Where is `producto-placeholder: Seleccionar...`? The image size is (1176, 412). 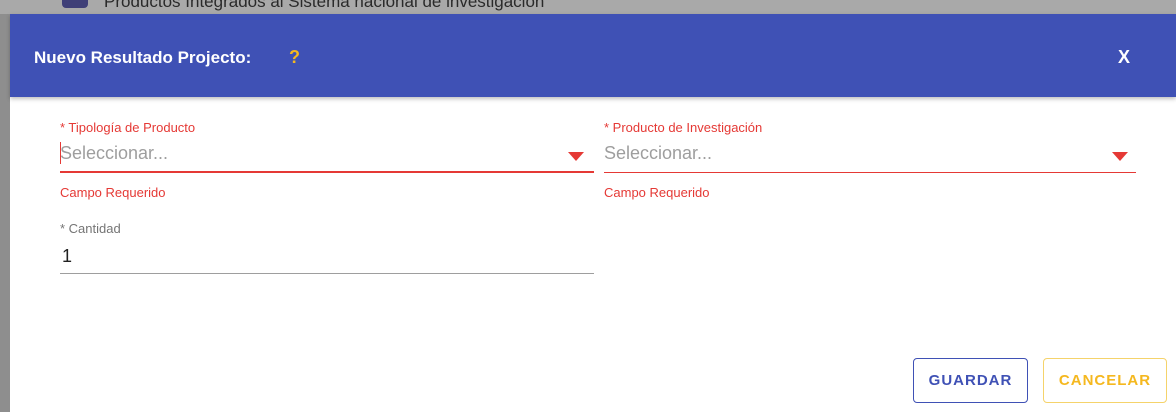 producto-placeholder: Seleccionar... is located at coordinates (658, 153).